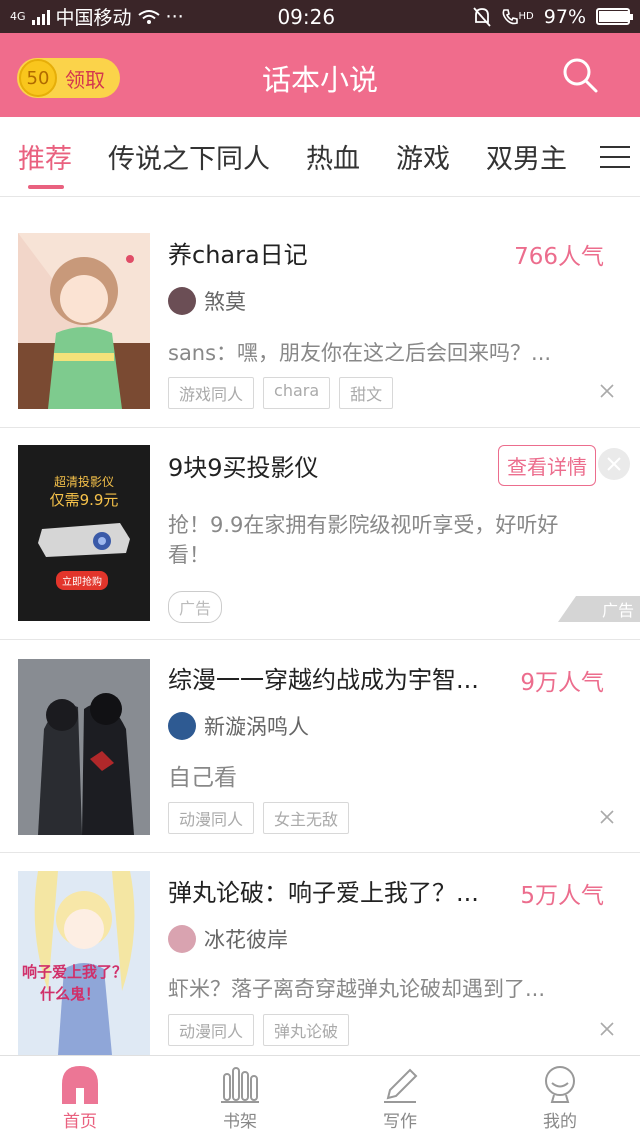  I want to click on more-dots: ···, so click(174, 16).